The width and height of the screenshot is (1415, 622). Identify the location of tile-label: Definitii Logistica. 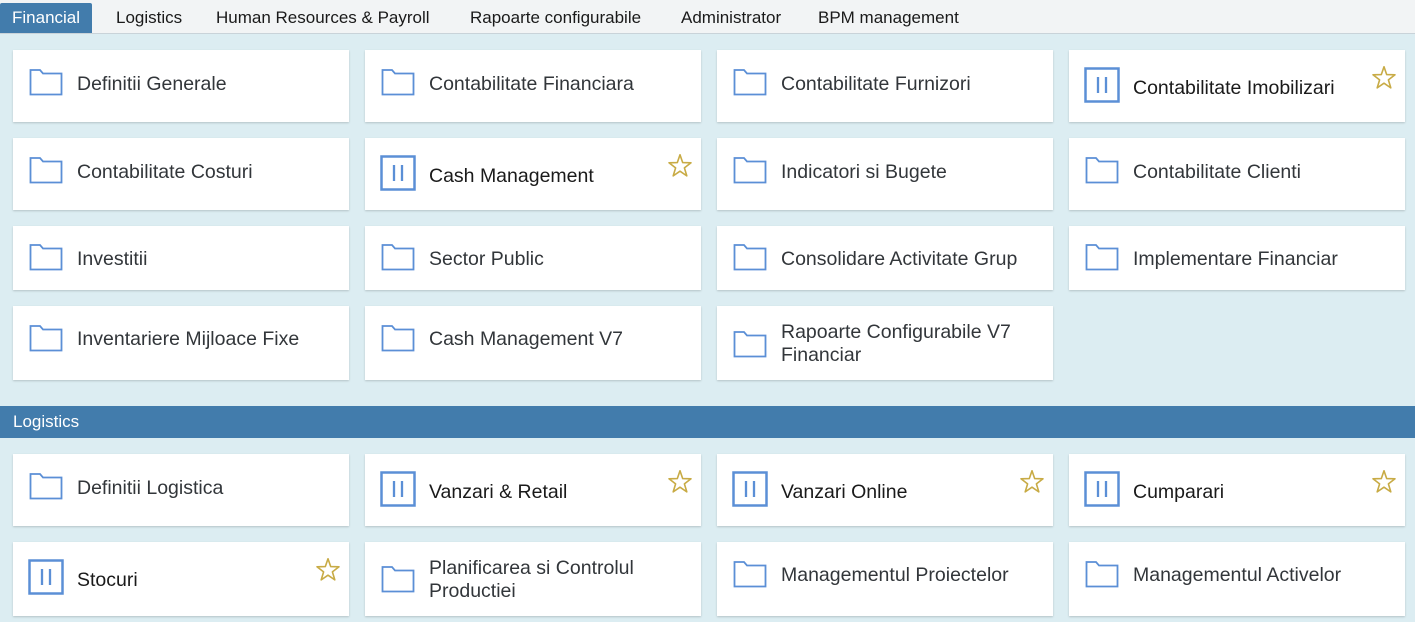
(150, 488).